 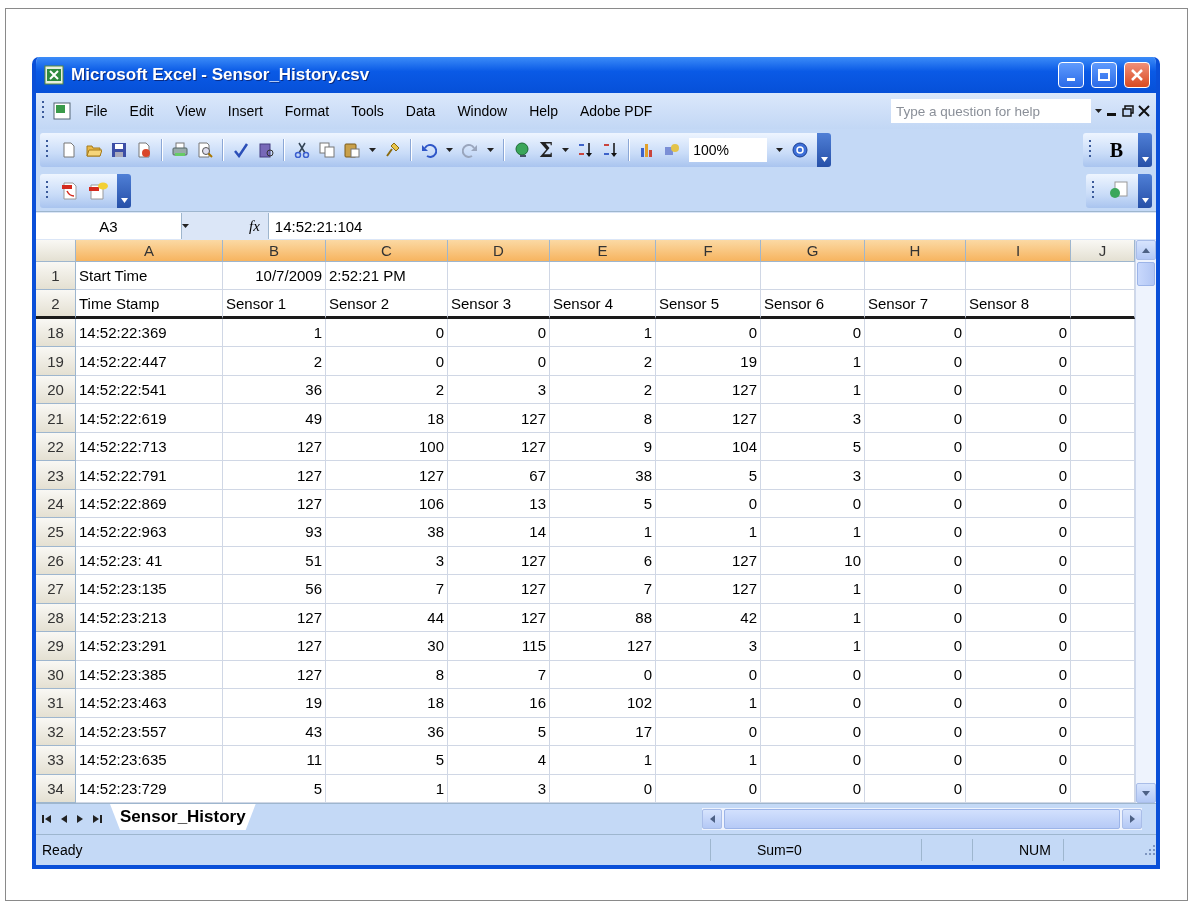 I want to click on review-icon, so click(x=1118, y=191).